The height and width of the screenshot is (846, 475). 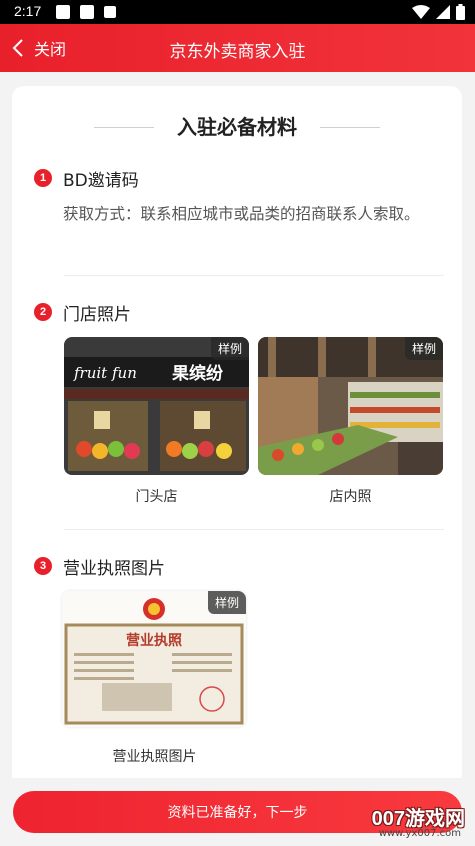 I want to click on step-title-bd-code: BD邀请码, so click(x=101, y=181).